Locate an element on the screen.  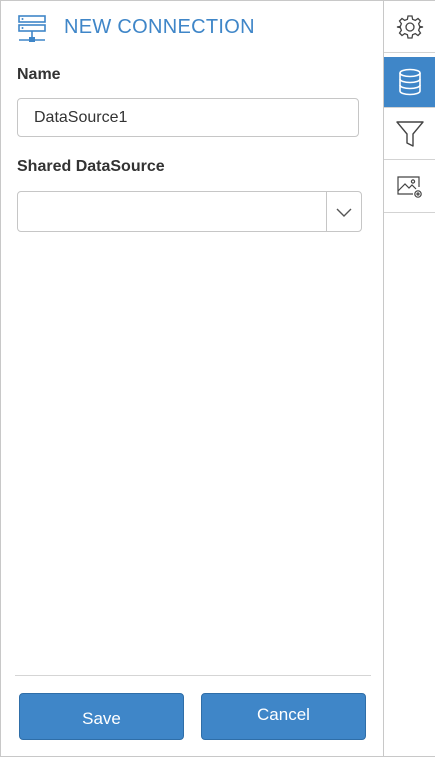
name-input is located at coordinates (188, 117).